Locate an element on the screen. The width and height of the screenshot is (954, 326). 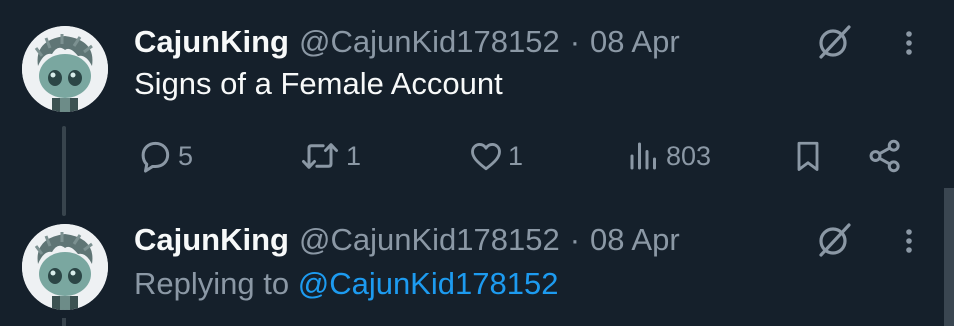
bookmark-icon is located at coordinates (808, 156).